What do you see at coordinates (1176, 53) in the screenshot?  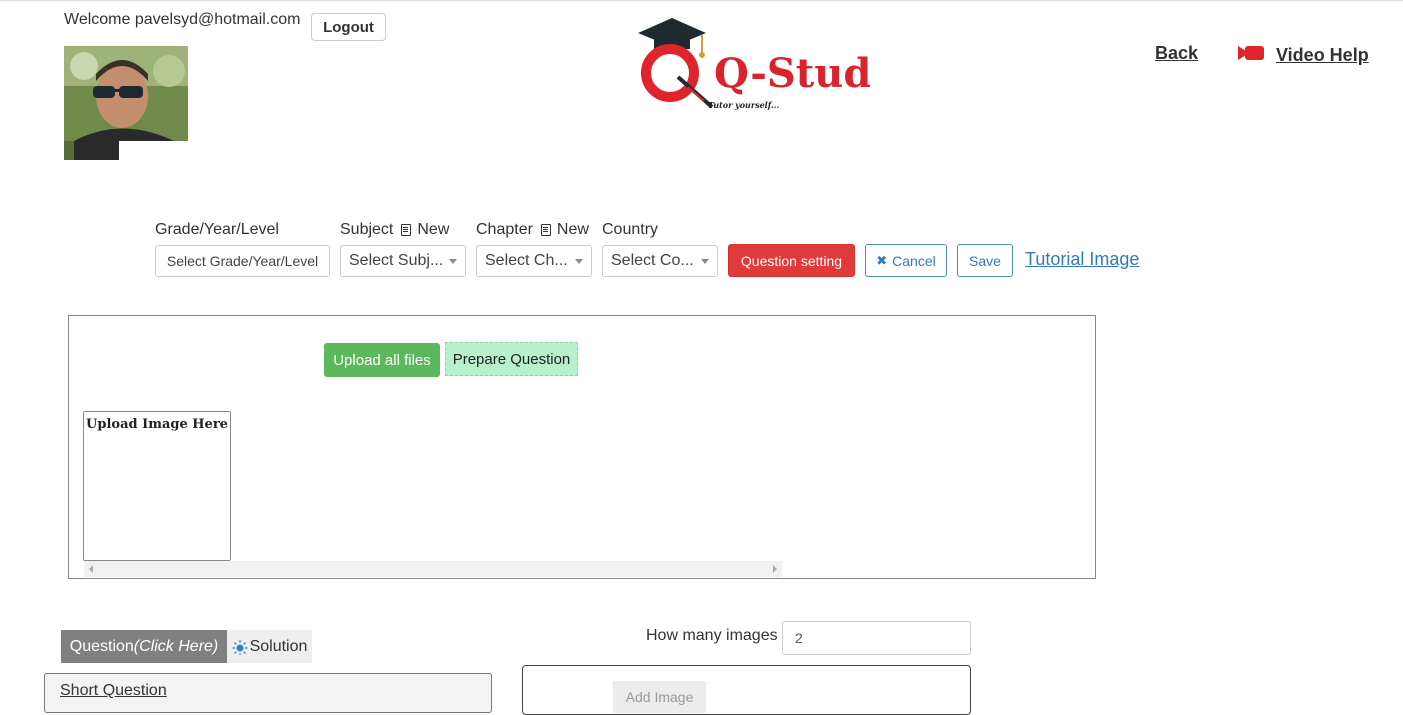 I see `back-link: Back` at bounding box center [1176, 53].